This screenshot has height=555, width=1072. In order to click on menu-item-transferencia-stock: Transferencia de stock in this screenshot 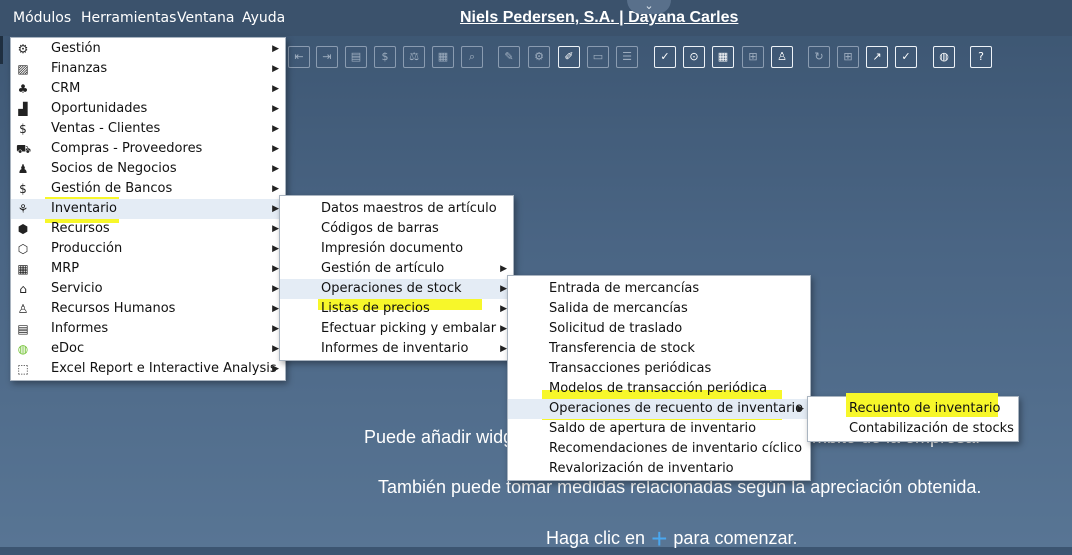, I will do `click(659, 349)`.